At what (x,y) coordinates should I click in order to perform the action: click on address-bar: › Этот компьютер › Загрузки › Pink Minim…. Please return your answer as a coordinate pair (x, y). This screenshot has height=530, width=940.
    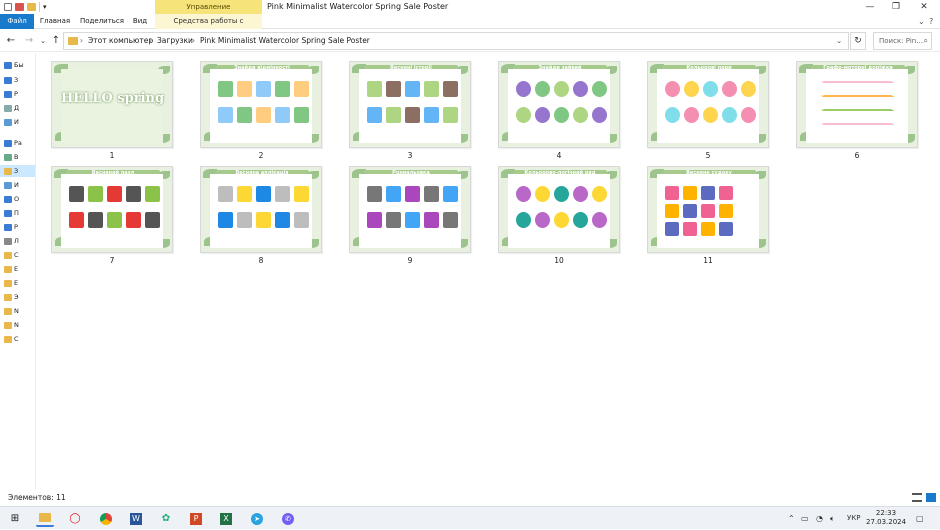
    Looking at the image, I should click on (456, 41).